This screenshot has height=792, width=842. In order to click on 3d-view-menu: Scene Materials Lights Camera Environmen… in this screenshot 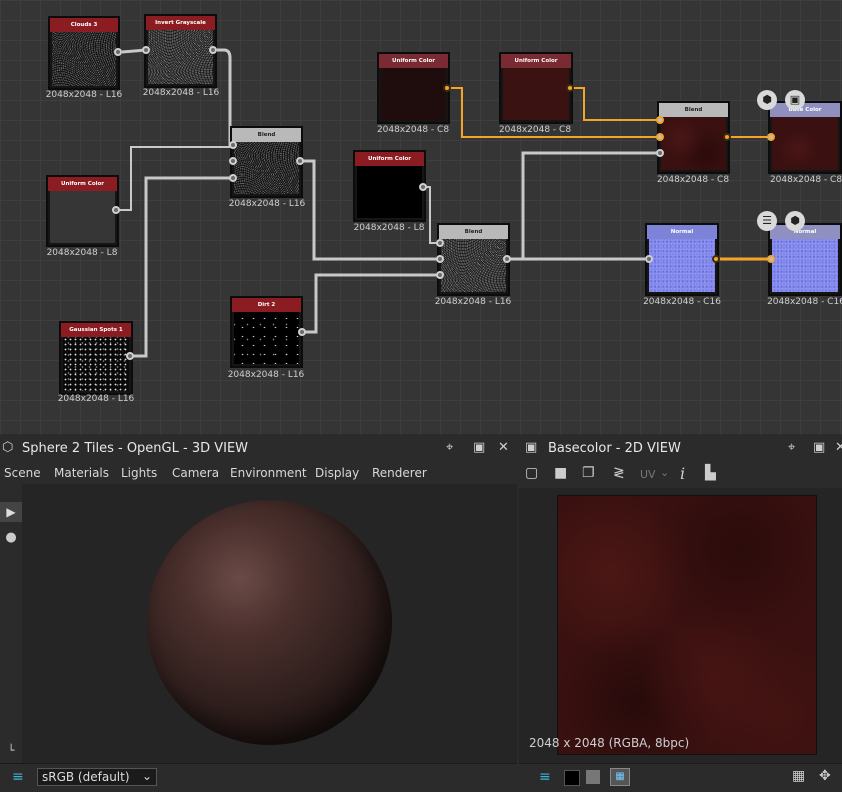, I will do `click(258, 473)`.